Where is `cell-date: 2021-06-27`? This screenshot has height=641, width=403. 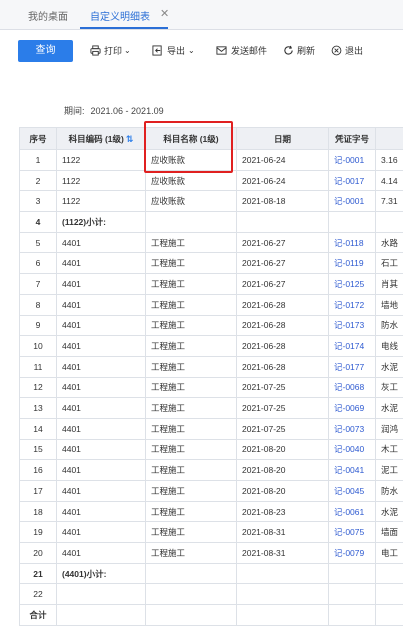 cell-date: 2021-06-27 is located at coordinates (282, 284).